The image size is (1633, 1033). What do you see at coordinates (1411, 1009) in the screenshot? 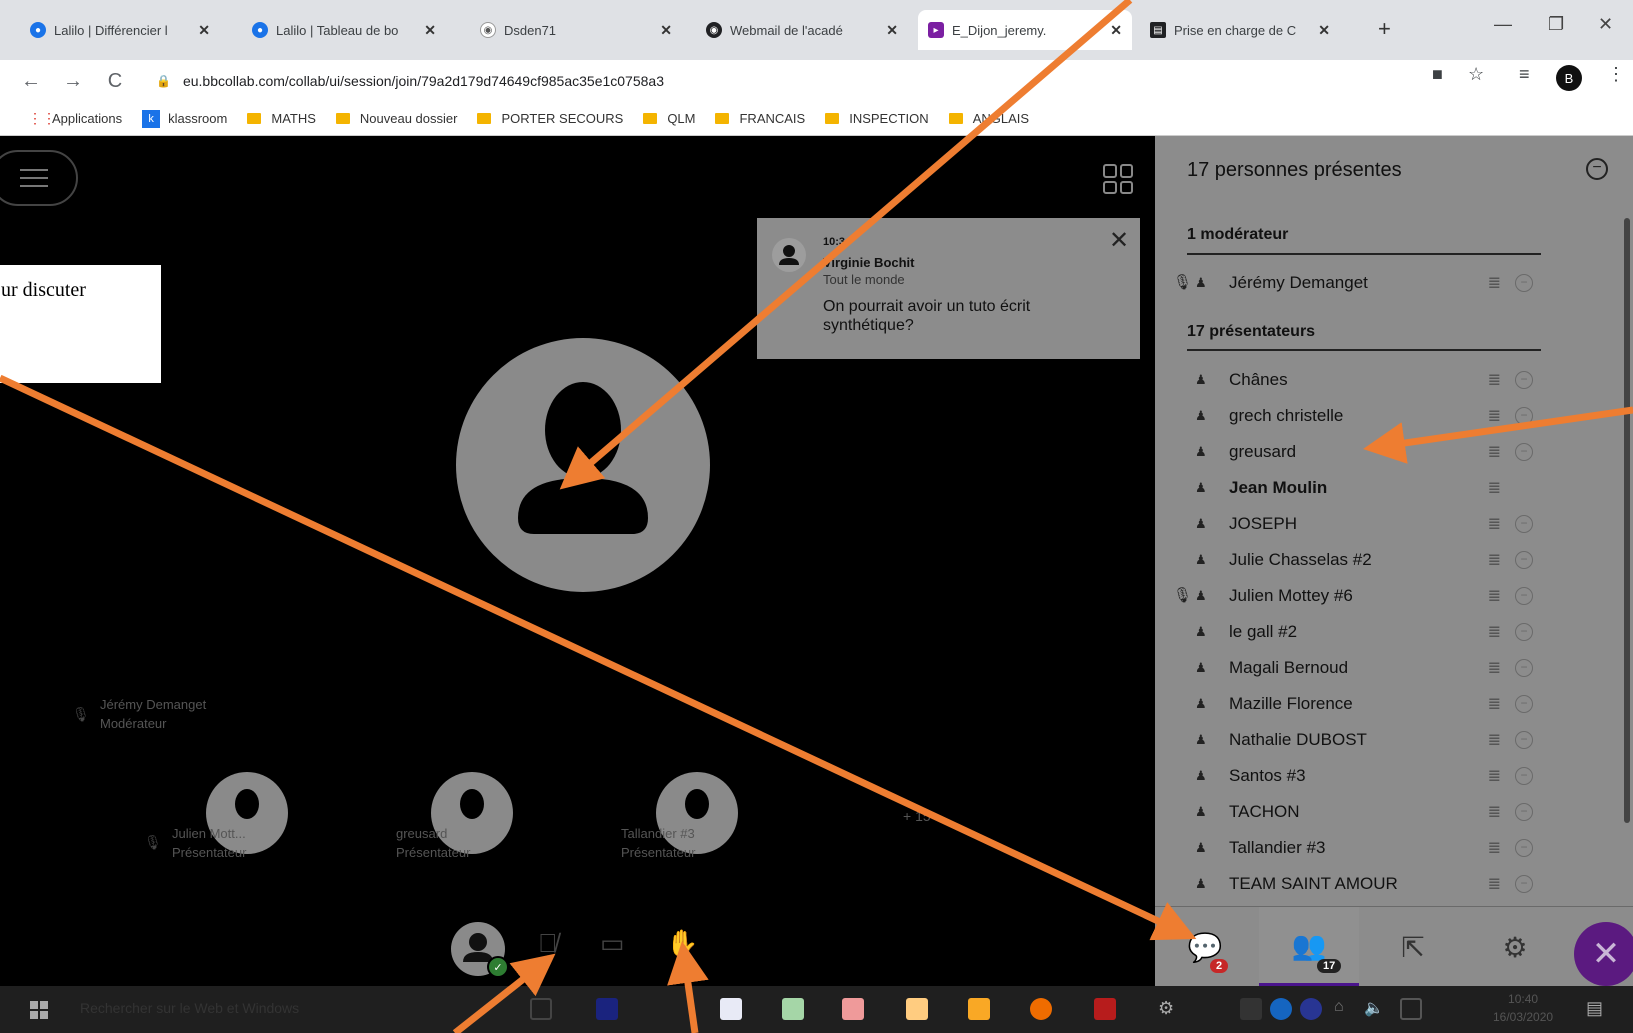
I see `keyboard-icon` at bounding box center [1411, 1009].